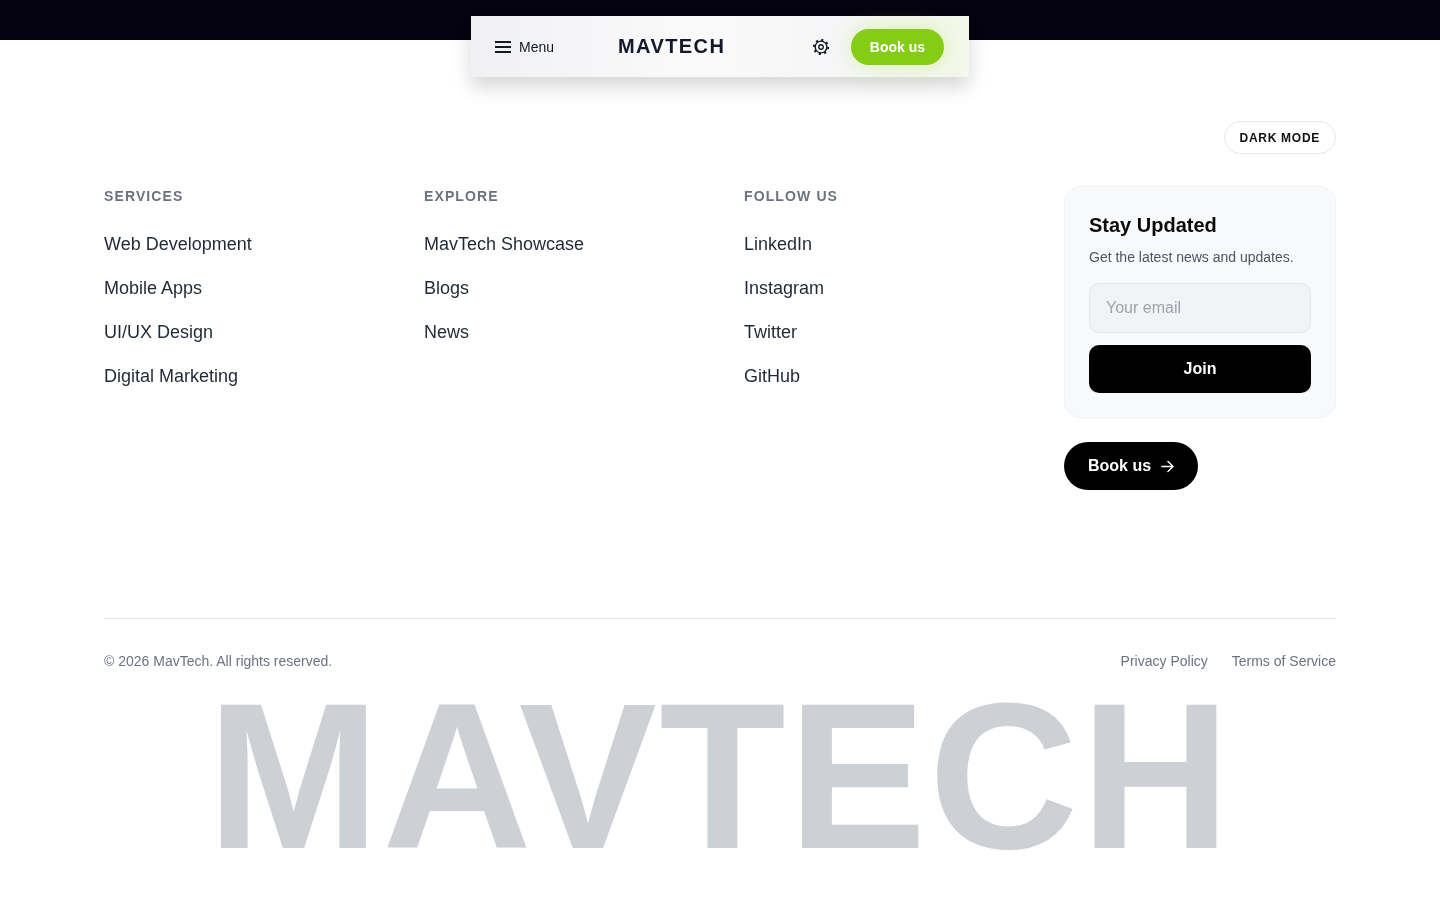 This screenshot has width=1440, height=900. I want to click on book-button: Book us, so click(1131, 466).